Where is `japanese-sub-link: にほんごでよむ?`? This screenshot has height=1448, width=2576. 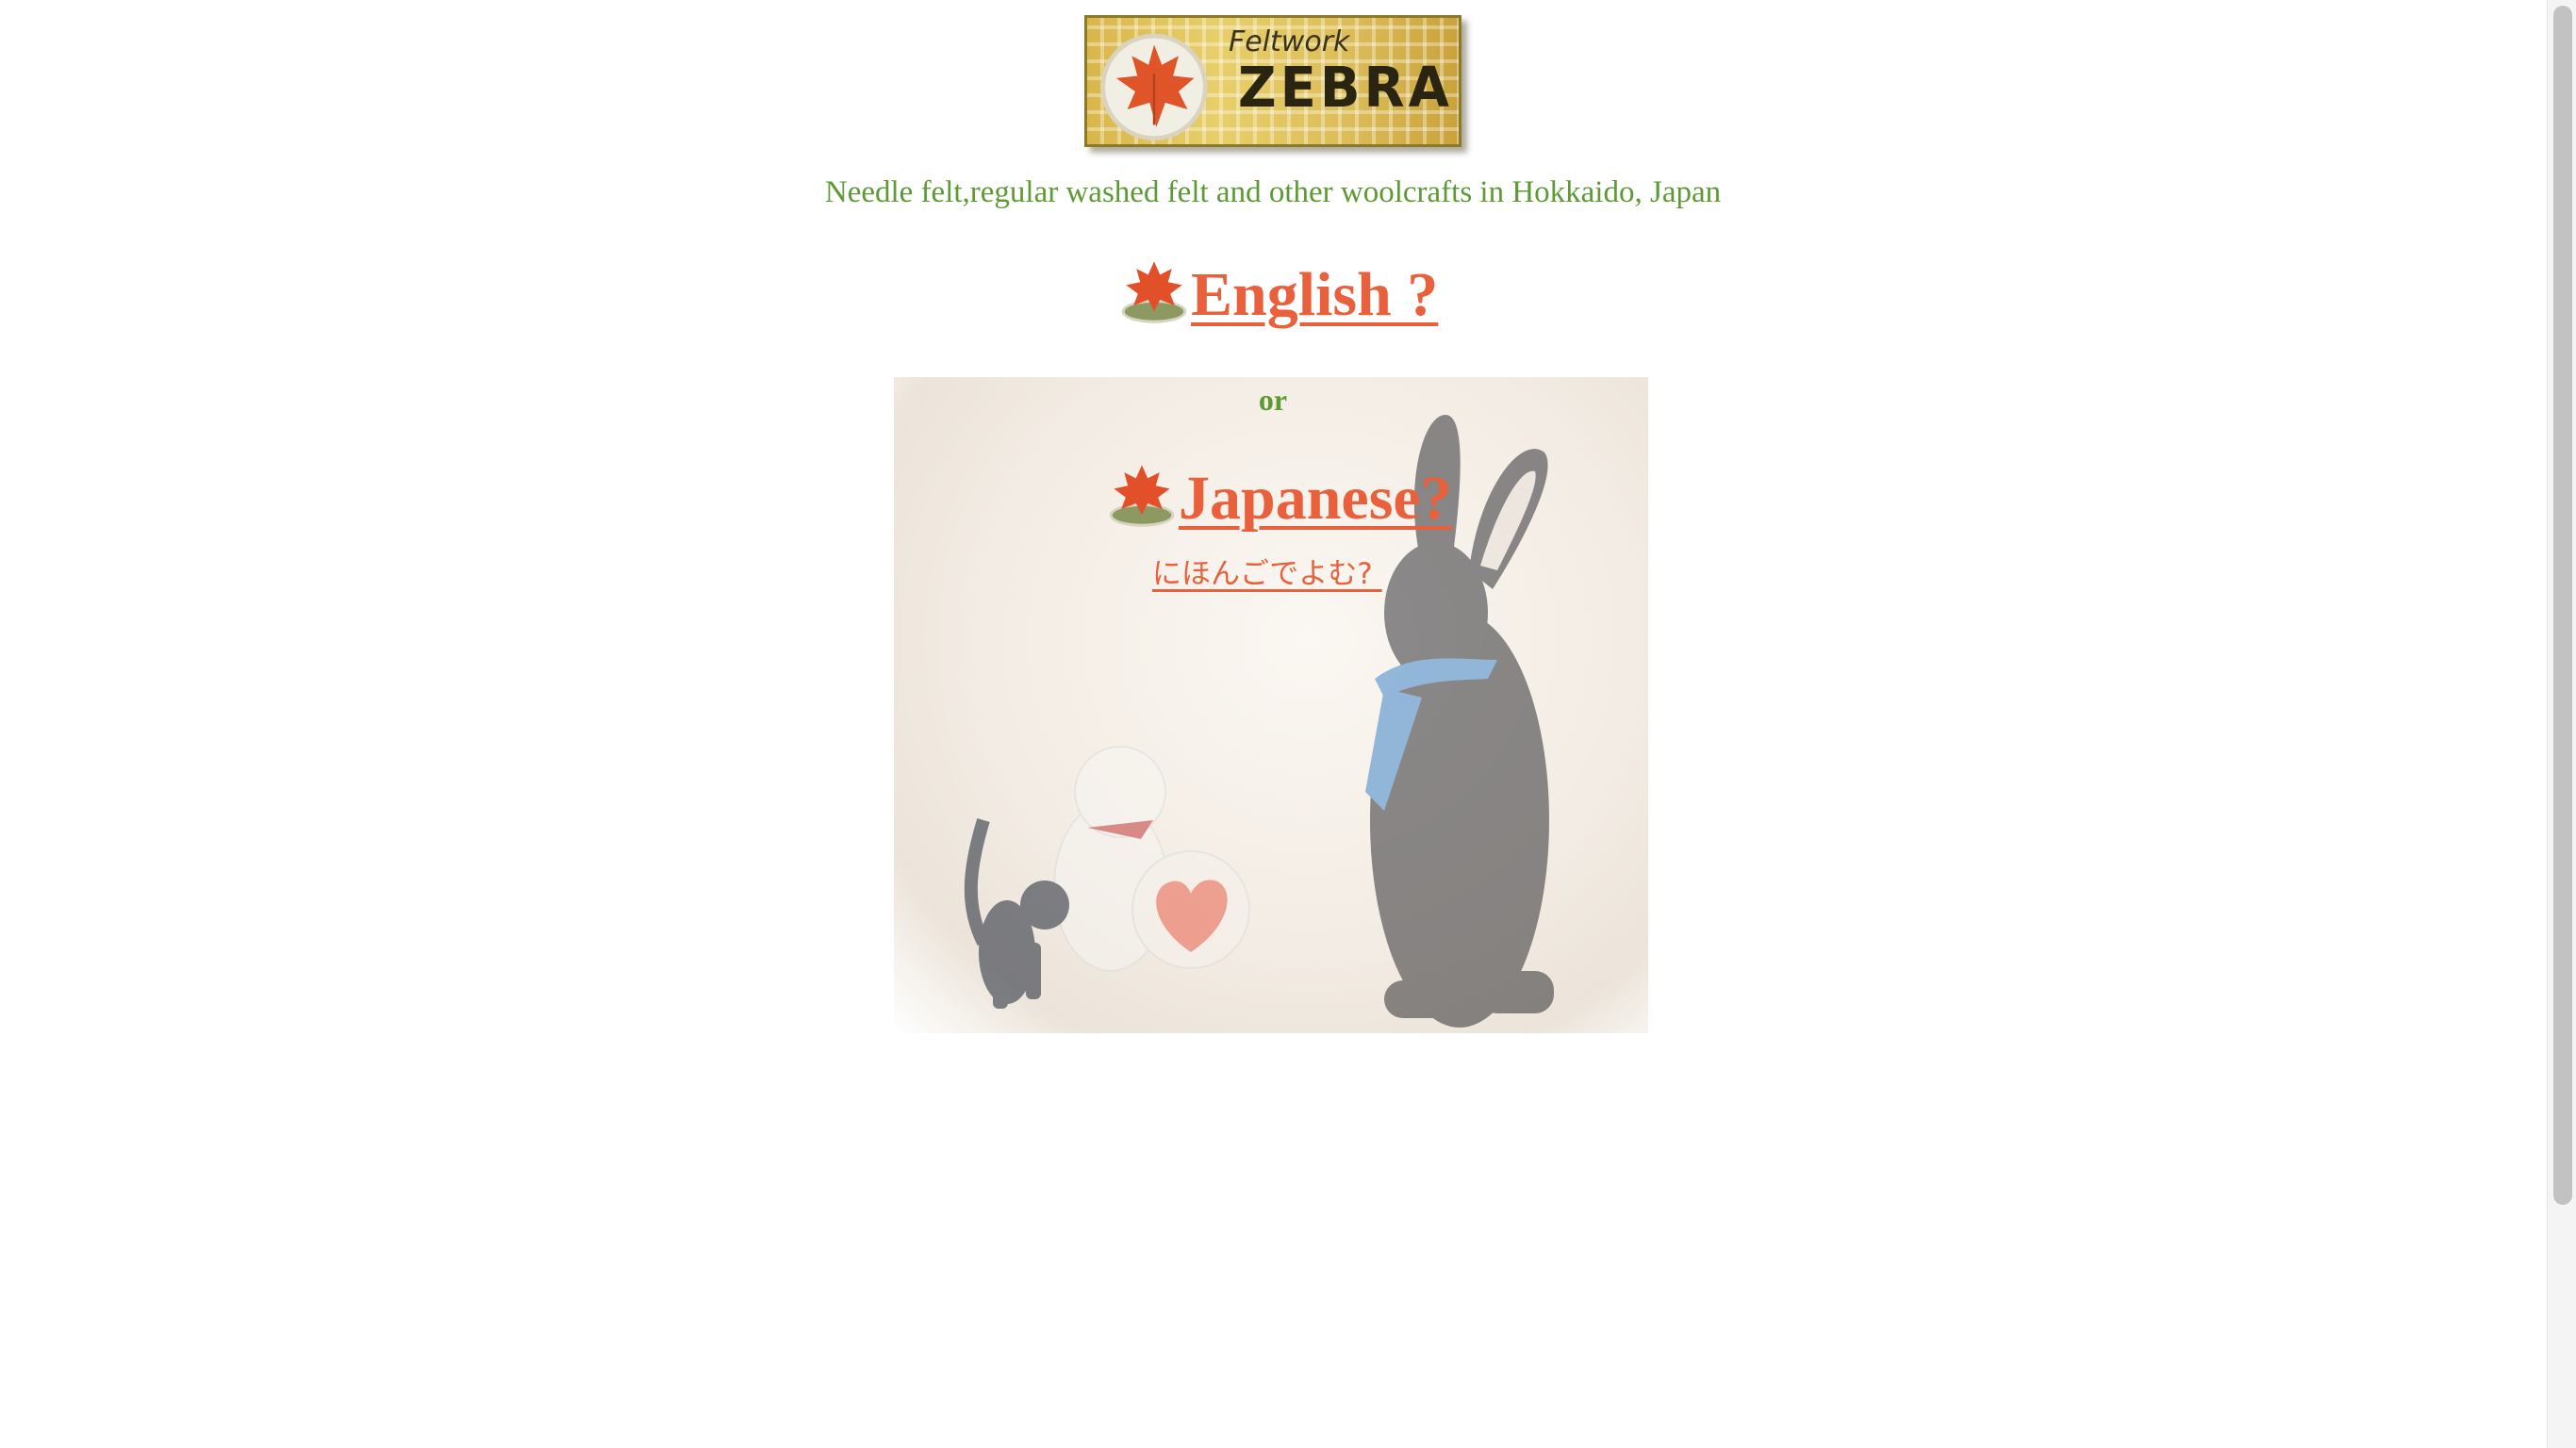 japanese-sub-link: にほんごでよむ? is located at coordinates (1267, 571).